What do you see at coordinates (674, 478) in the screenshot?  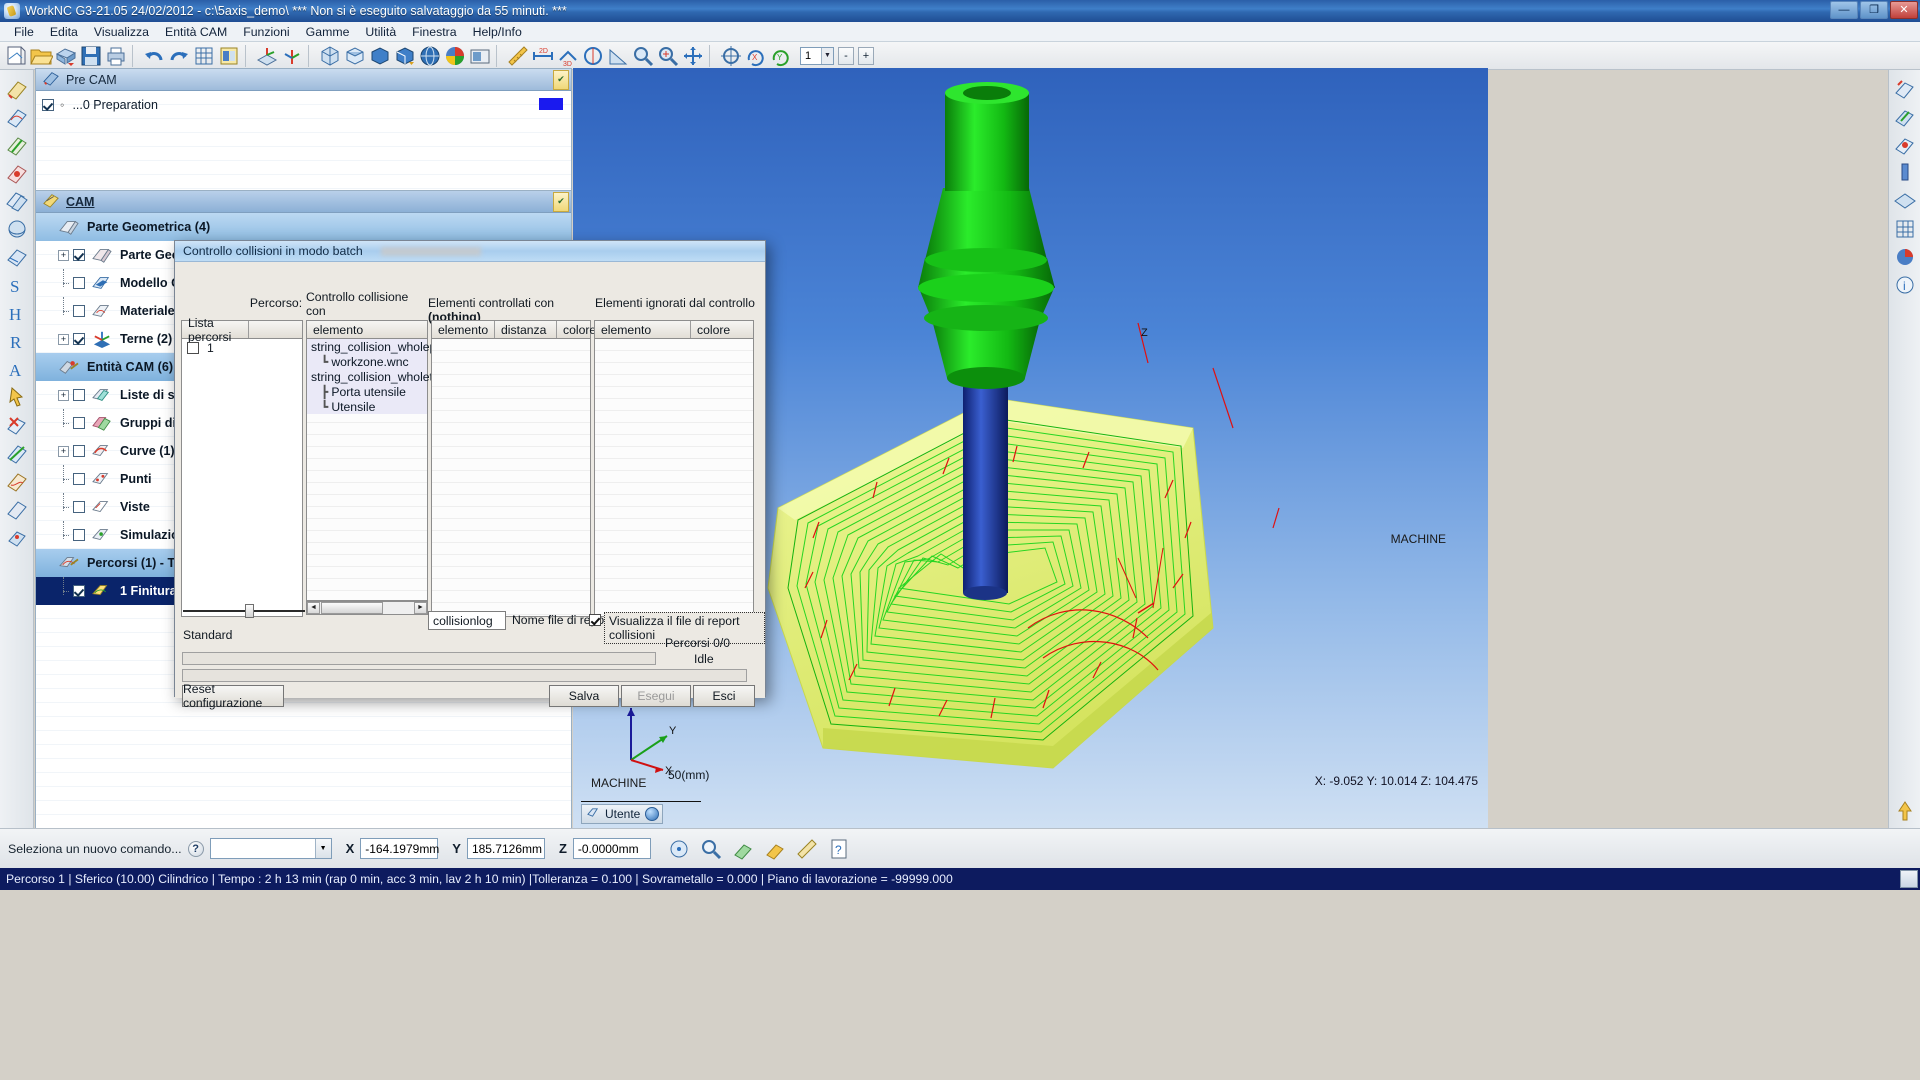 I see `ignored-grid-body` at bounding box center [674, 478].